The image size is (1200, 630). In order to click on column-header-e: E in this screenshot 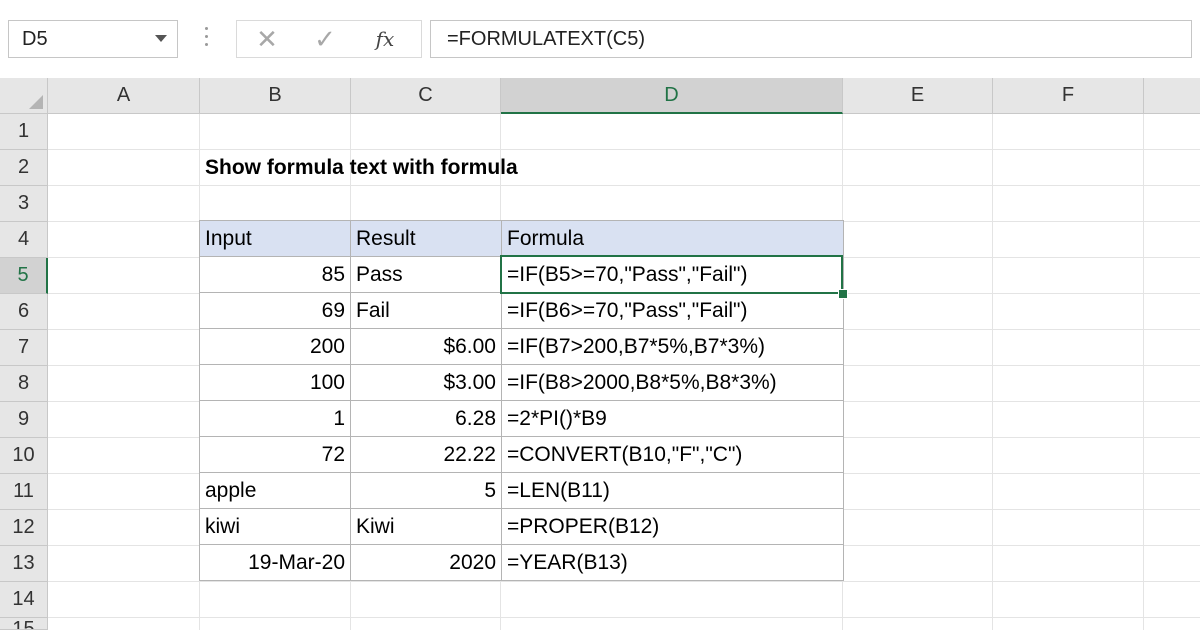, I will do `click(918, 96)`.